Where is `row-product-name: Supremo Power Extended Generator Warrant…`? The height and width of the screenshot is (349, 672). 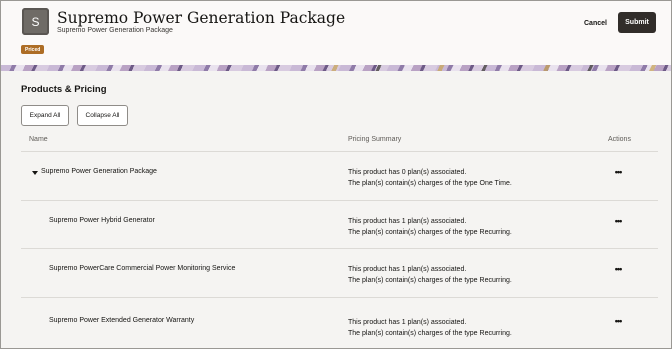 row-product-name: Supremo Power Extended Generator Warrant… is located at coordinates (121, 320).